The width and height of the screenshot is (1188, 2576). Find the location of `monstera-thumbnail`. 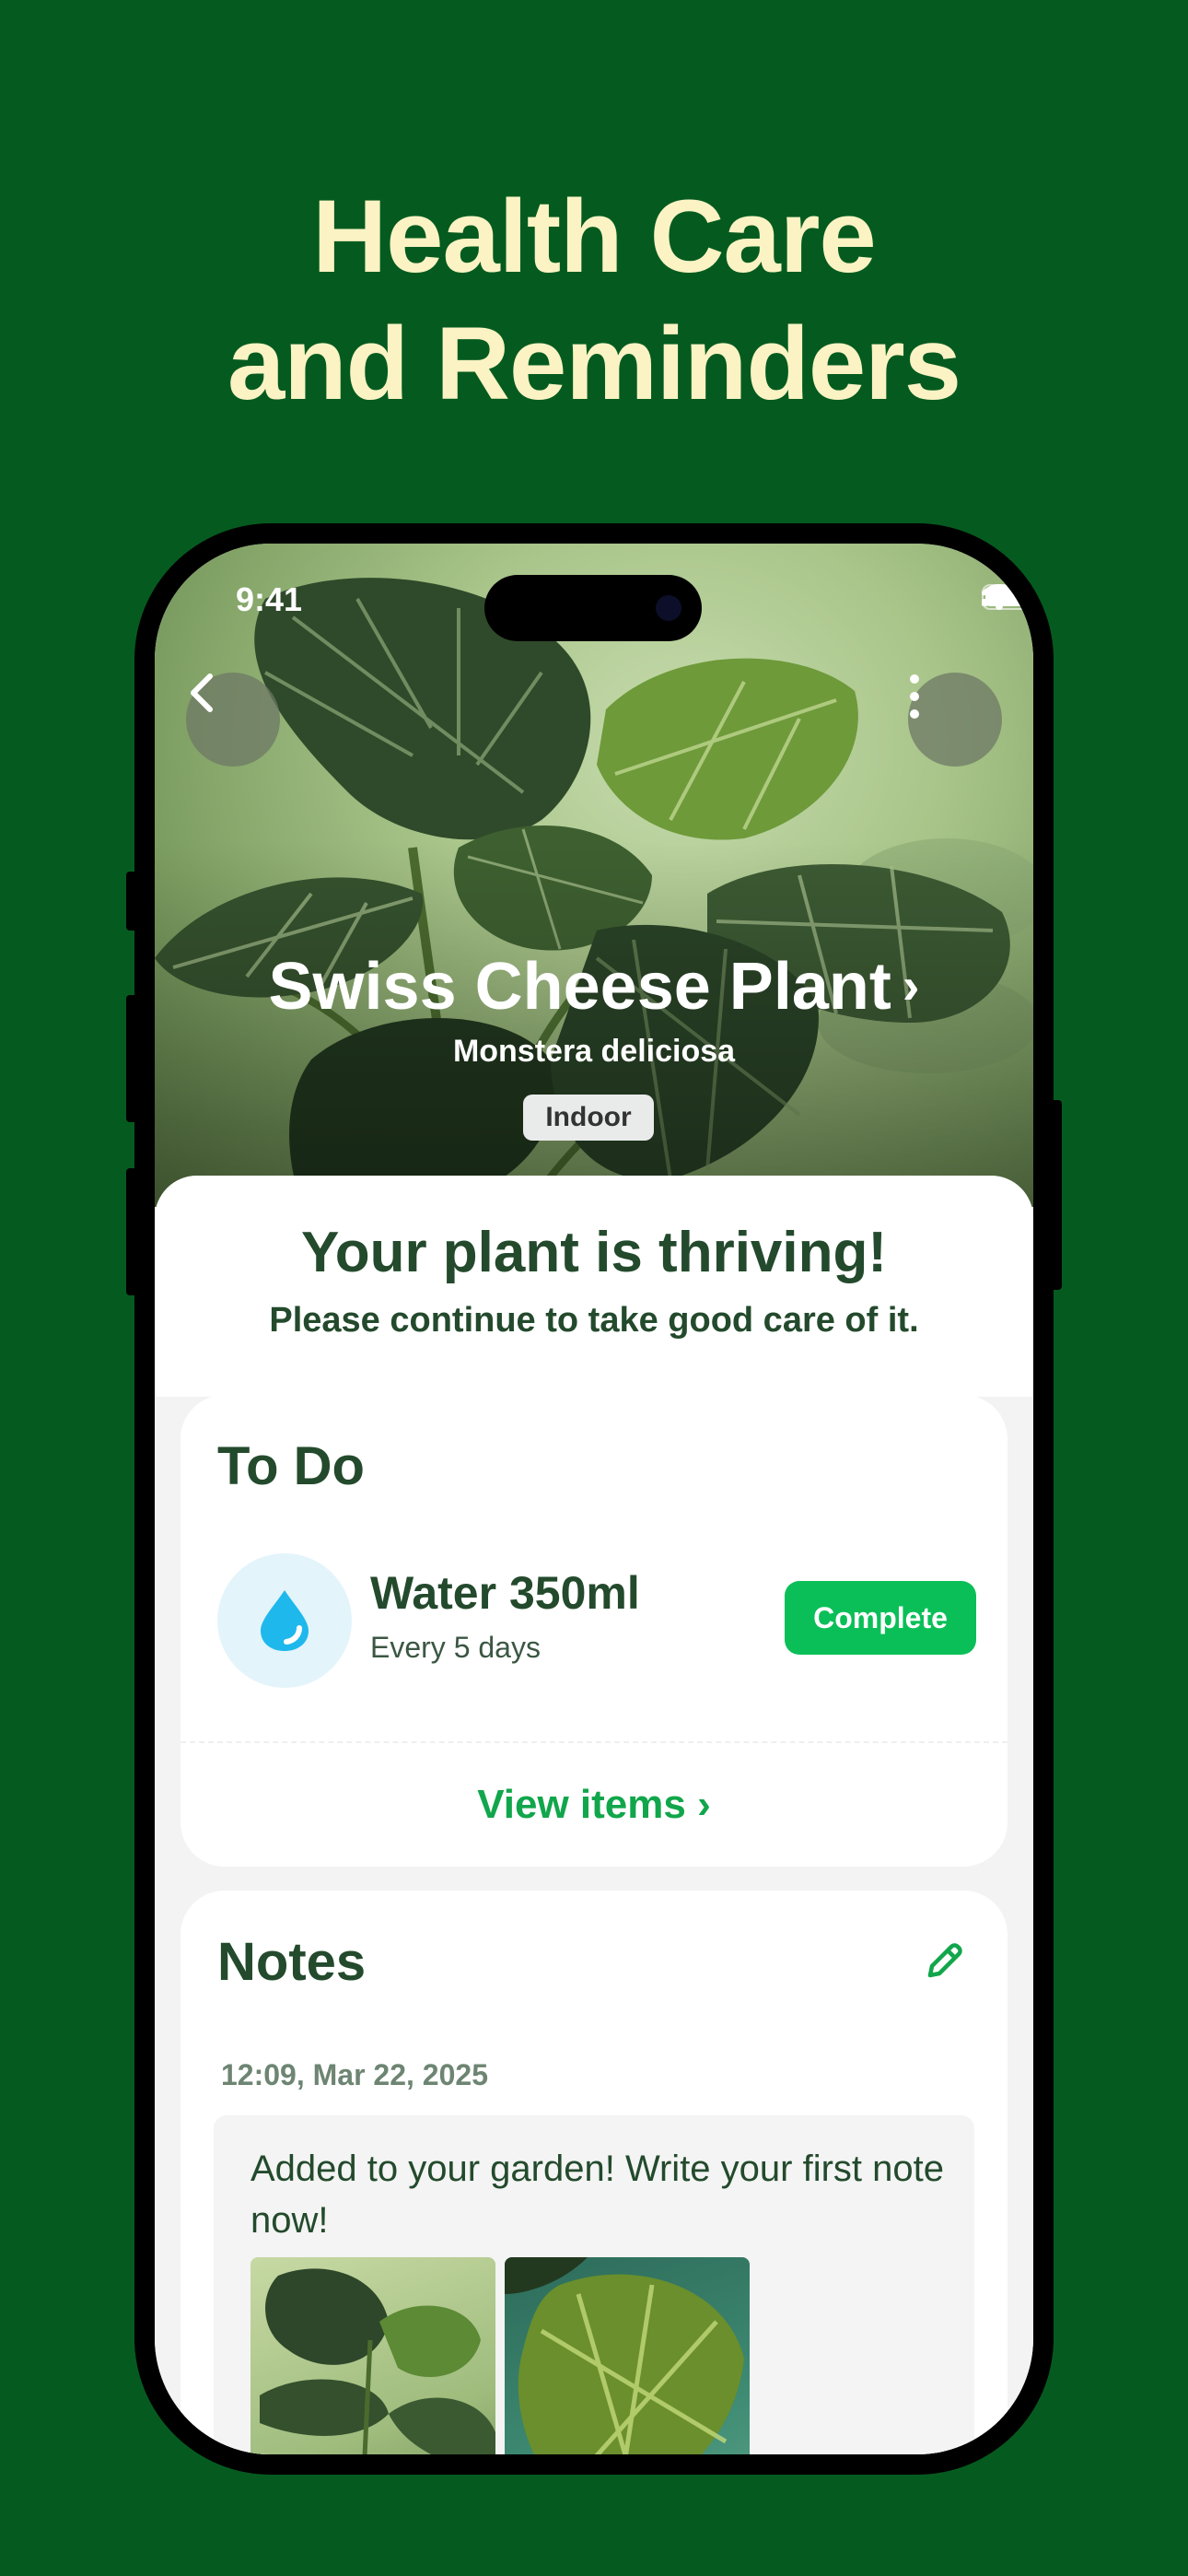

monstera-thumbnail is located at coordinates (377, 2361).